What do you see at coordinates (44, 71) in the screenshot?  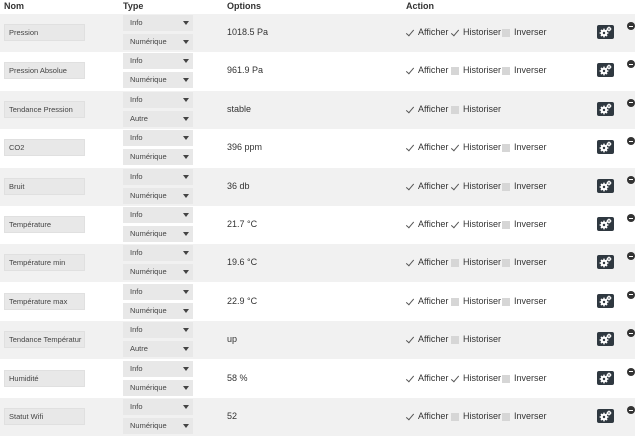 I see `command-name-input: Pression Absolue` at bounding box center [44, 71].